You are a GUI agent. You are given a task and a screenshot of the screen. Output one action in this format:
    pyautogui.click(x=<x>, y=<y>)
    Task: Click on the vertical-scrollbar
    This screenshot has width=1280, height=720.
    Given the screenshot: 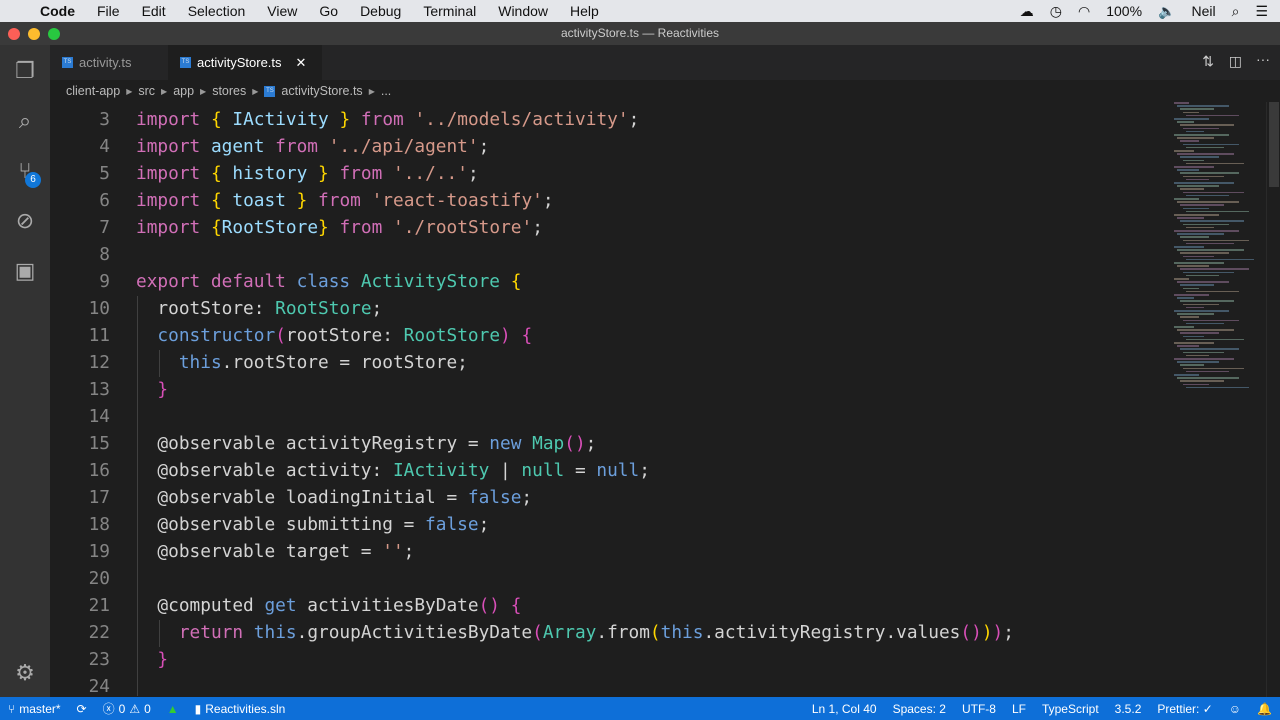 What is the action you would take?
    pyautogui.click(x=1273, y=399)
    